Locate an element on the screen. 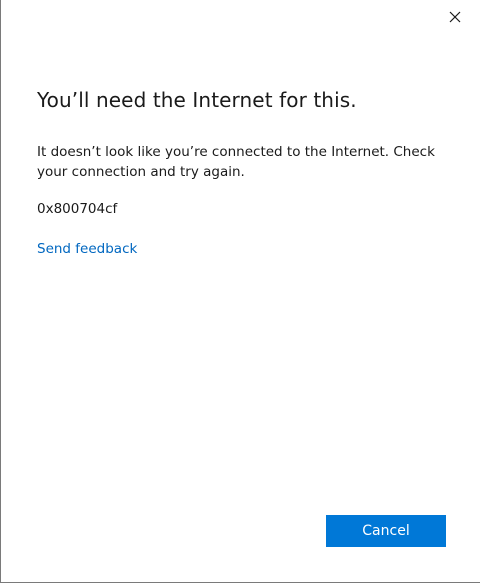 This screenshot has width=481, height=584. send-feedback-link: Send feedback is located at coordinates (87, 249).